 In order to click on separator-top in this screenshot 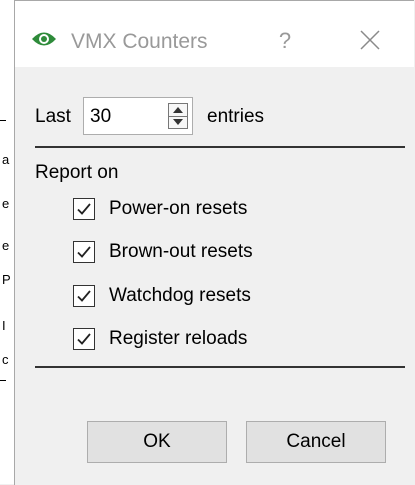, I will do `click(220, 147)`.